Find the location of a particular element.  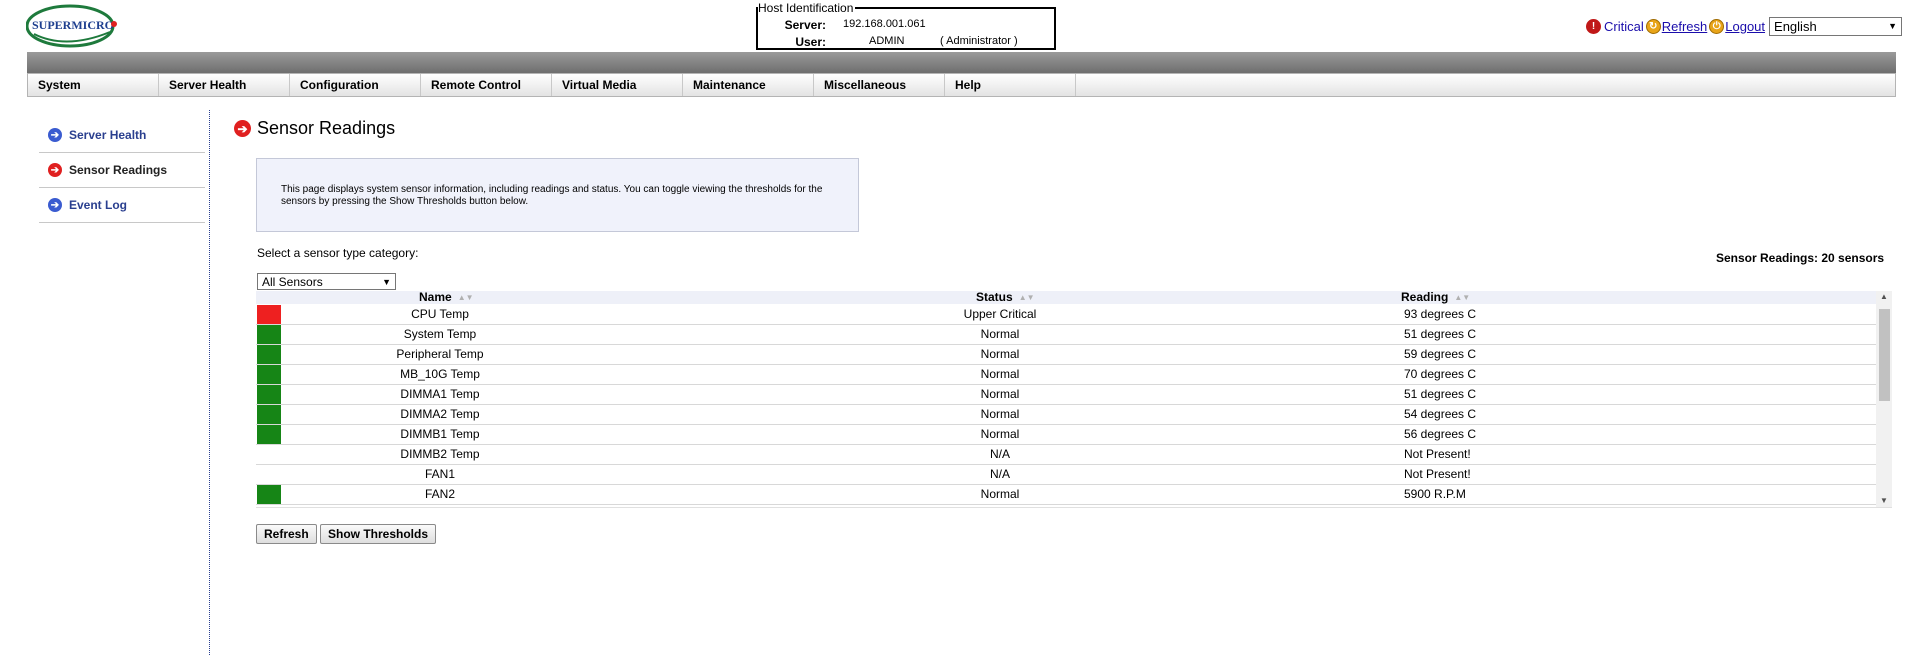

sidebar-item-sensor-readings: ➔ Sensor Readings is located at coordinates (122, 170).